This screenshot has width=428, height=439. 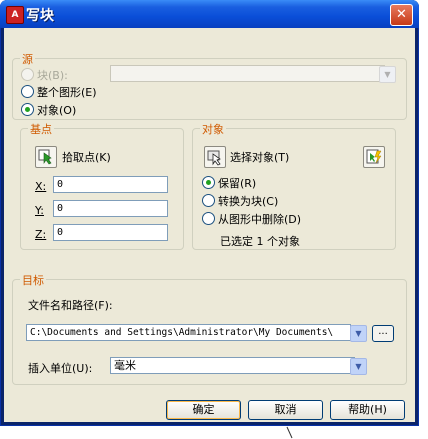 What do you see at coordinates (285, 410) in the screenshot?
I see `cancel-button: 取消` at bounding box center [285, 410].